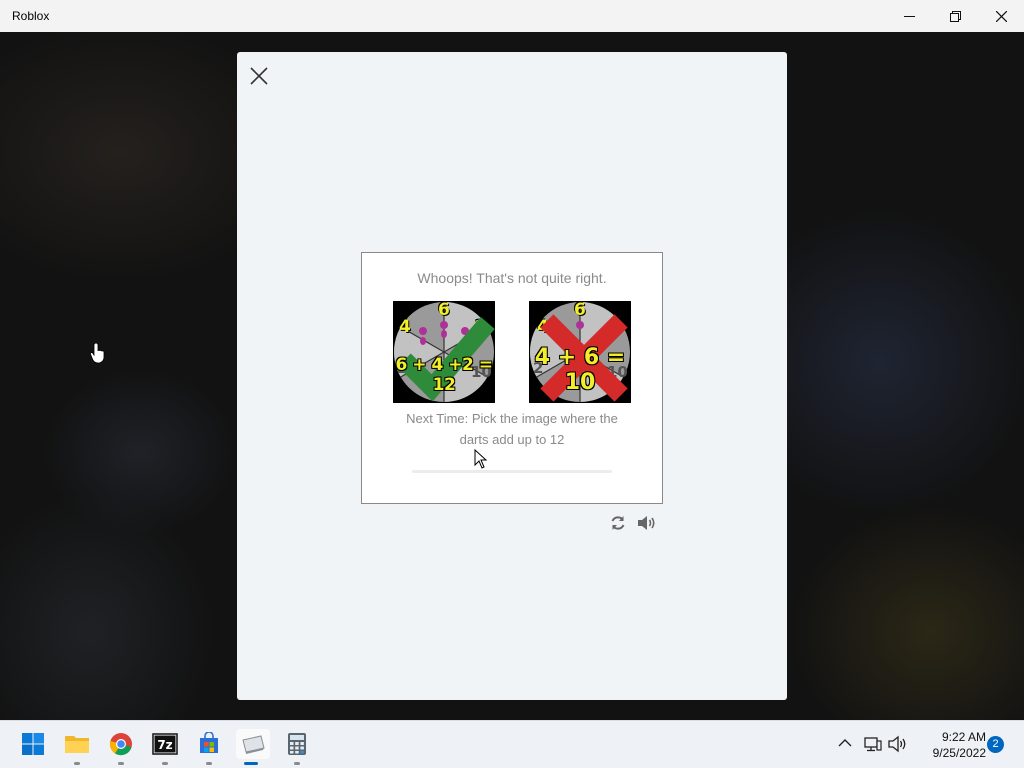 This screenshot has width=1024, height=768. What do you see at coordinates (77, 744) in the screenshot?
I see `file-explorer-icon` at bounding box center [77, 744].